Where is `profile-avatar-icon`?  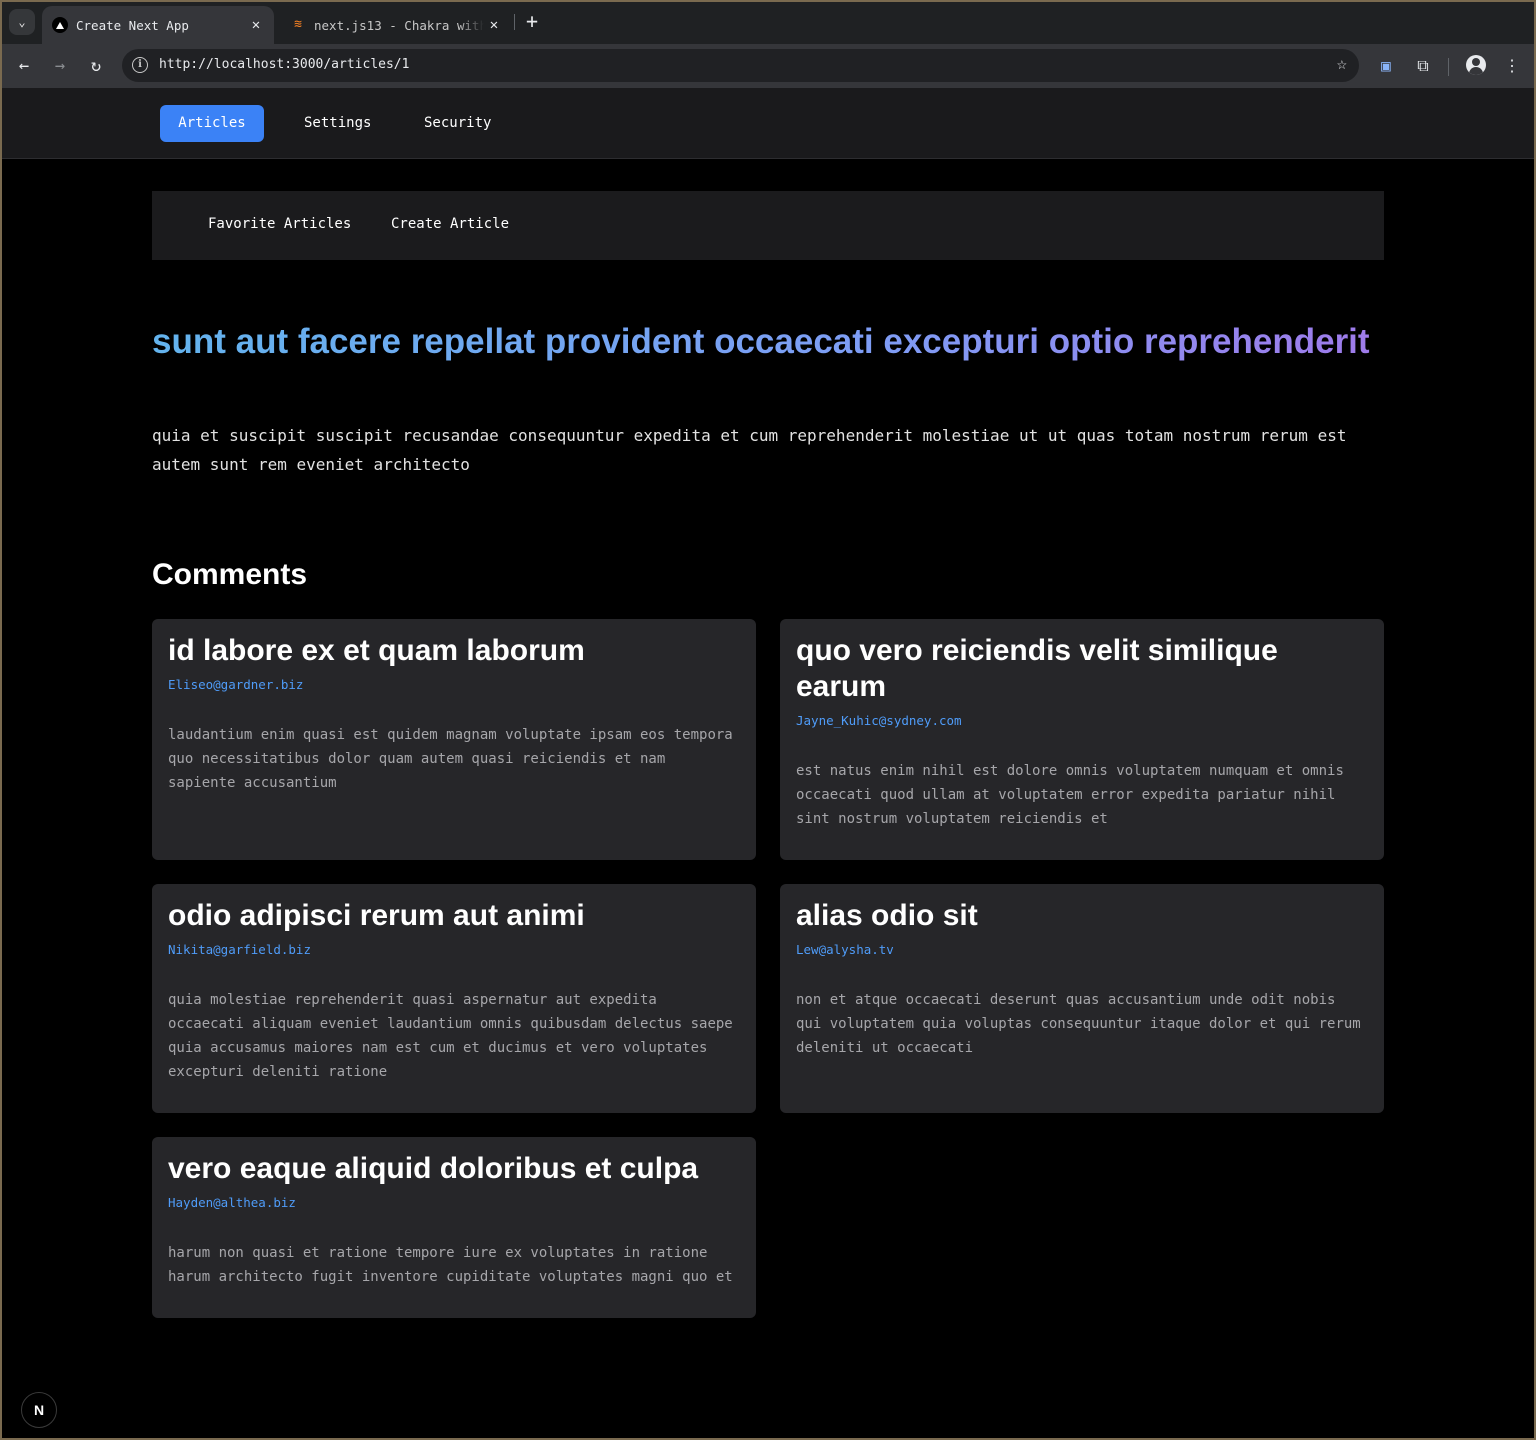
profile-avatar-icon is located at coordinates (1476, 65).